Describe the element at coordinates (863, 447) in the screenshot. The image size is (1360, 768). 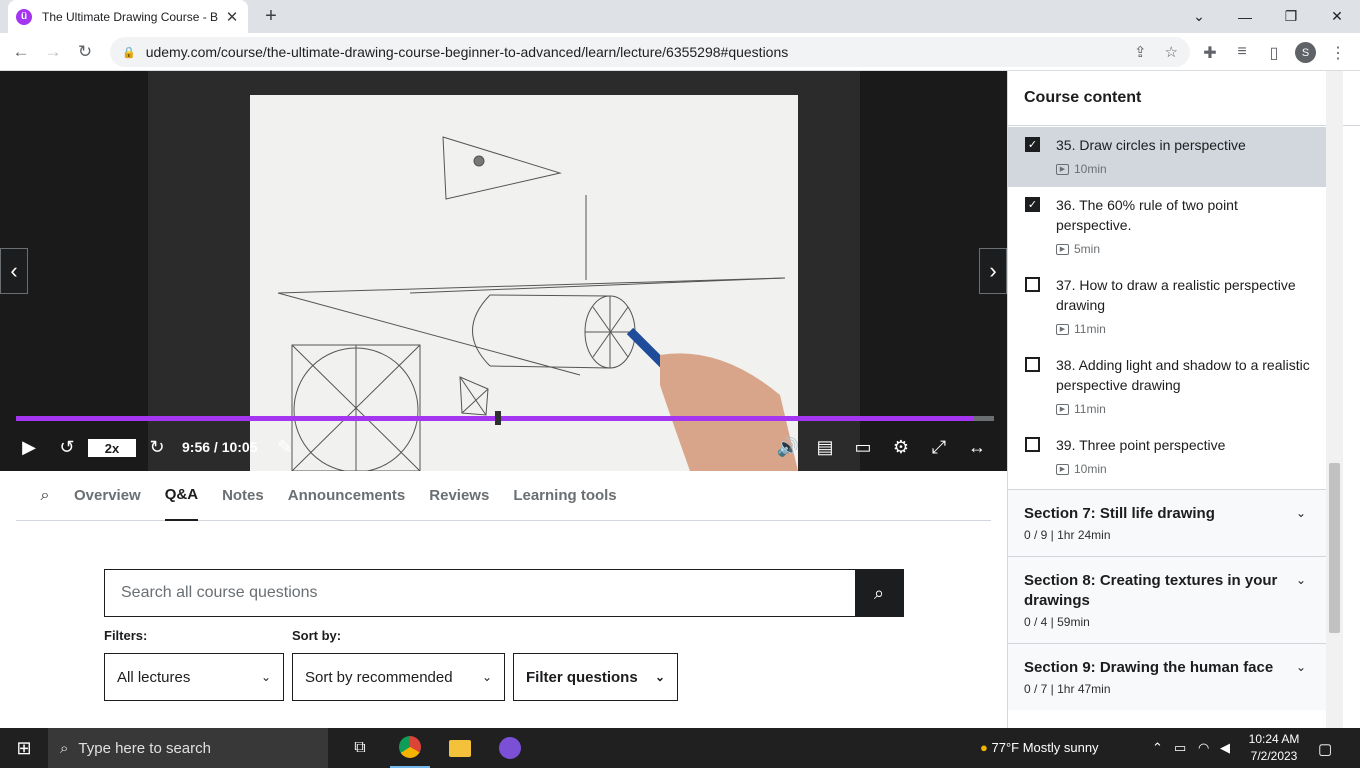
I see `captions-icon: ▭` at that location.